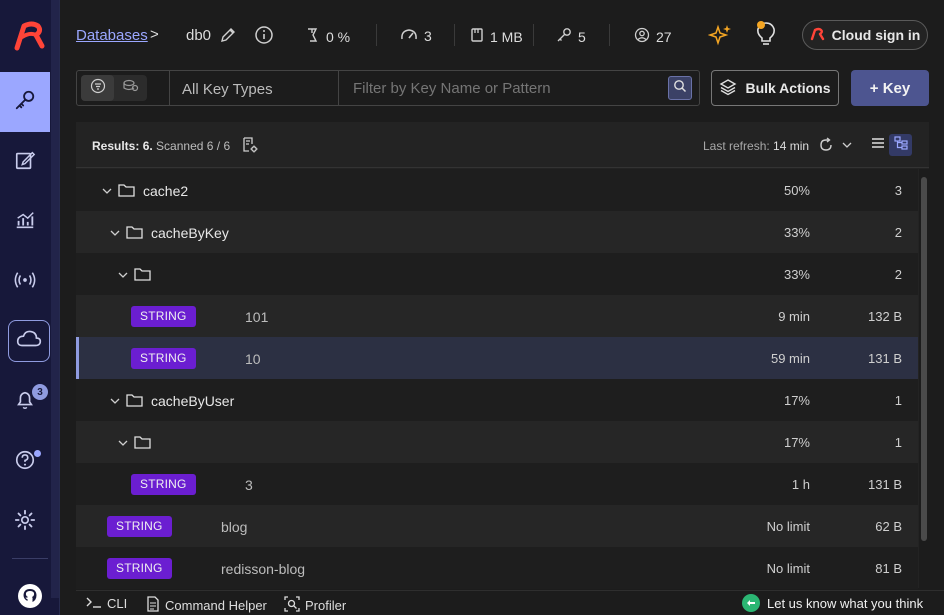 The height and width of the screenshot is (615, 944). What do you see at coordinates (193, 401) in the screenshot?
I see `folder-name: cacheByUser` at bounding box center [193, 401].